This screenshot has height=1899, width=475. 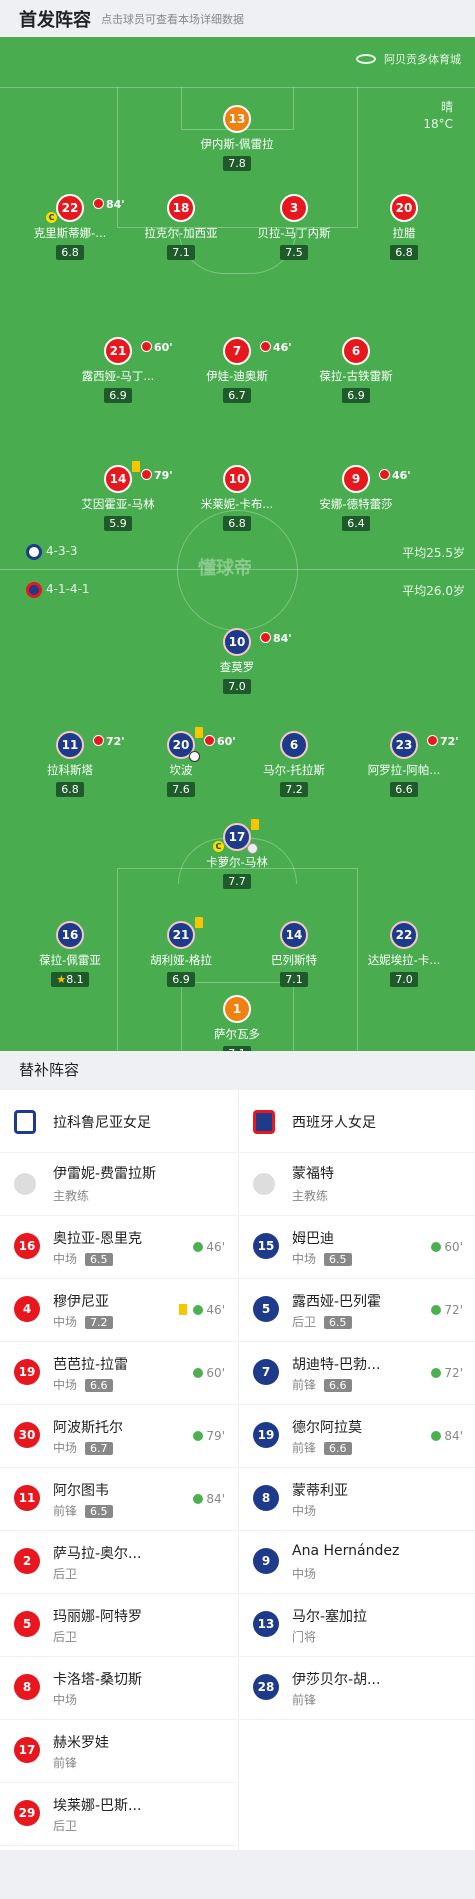 I want to click on player-name: 坎波, so click(x=181, y=770).